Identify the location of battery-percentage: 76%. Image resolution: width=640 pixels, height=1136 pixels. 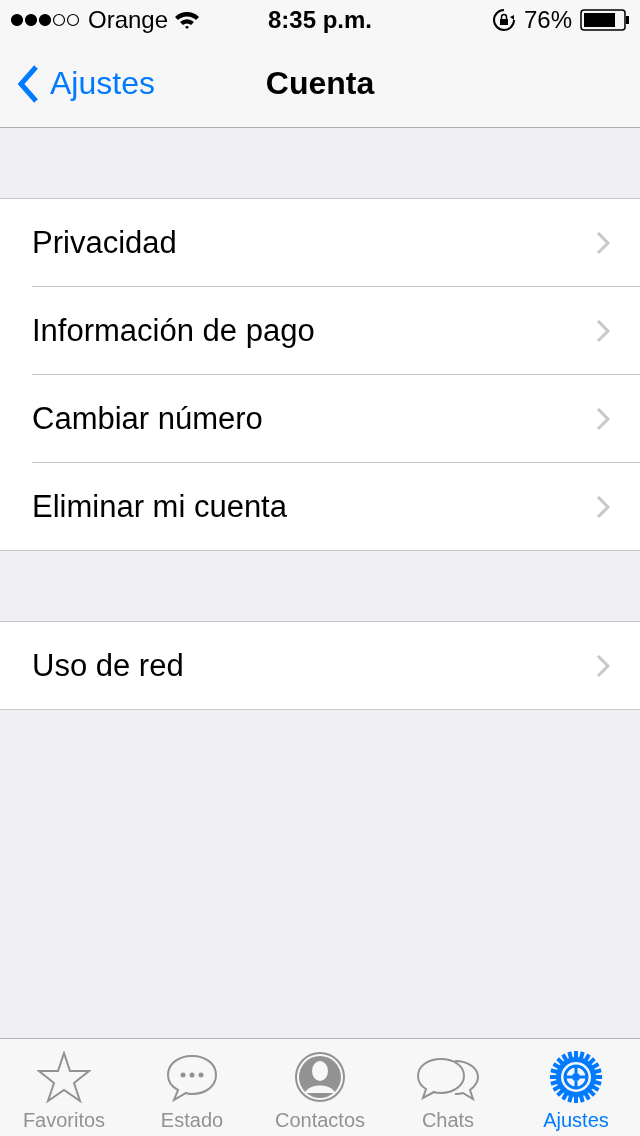
(547, 20).